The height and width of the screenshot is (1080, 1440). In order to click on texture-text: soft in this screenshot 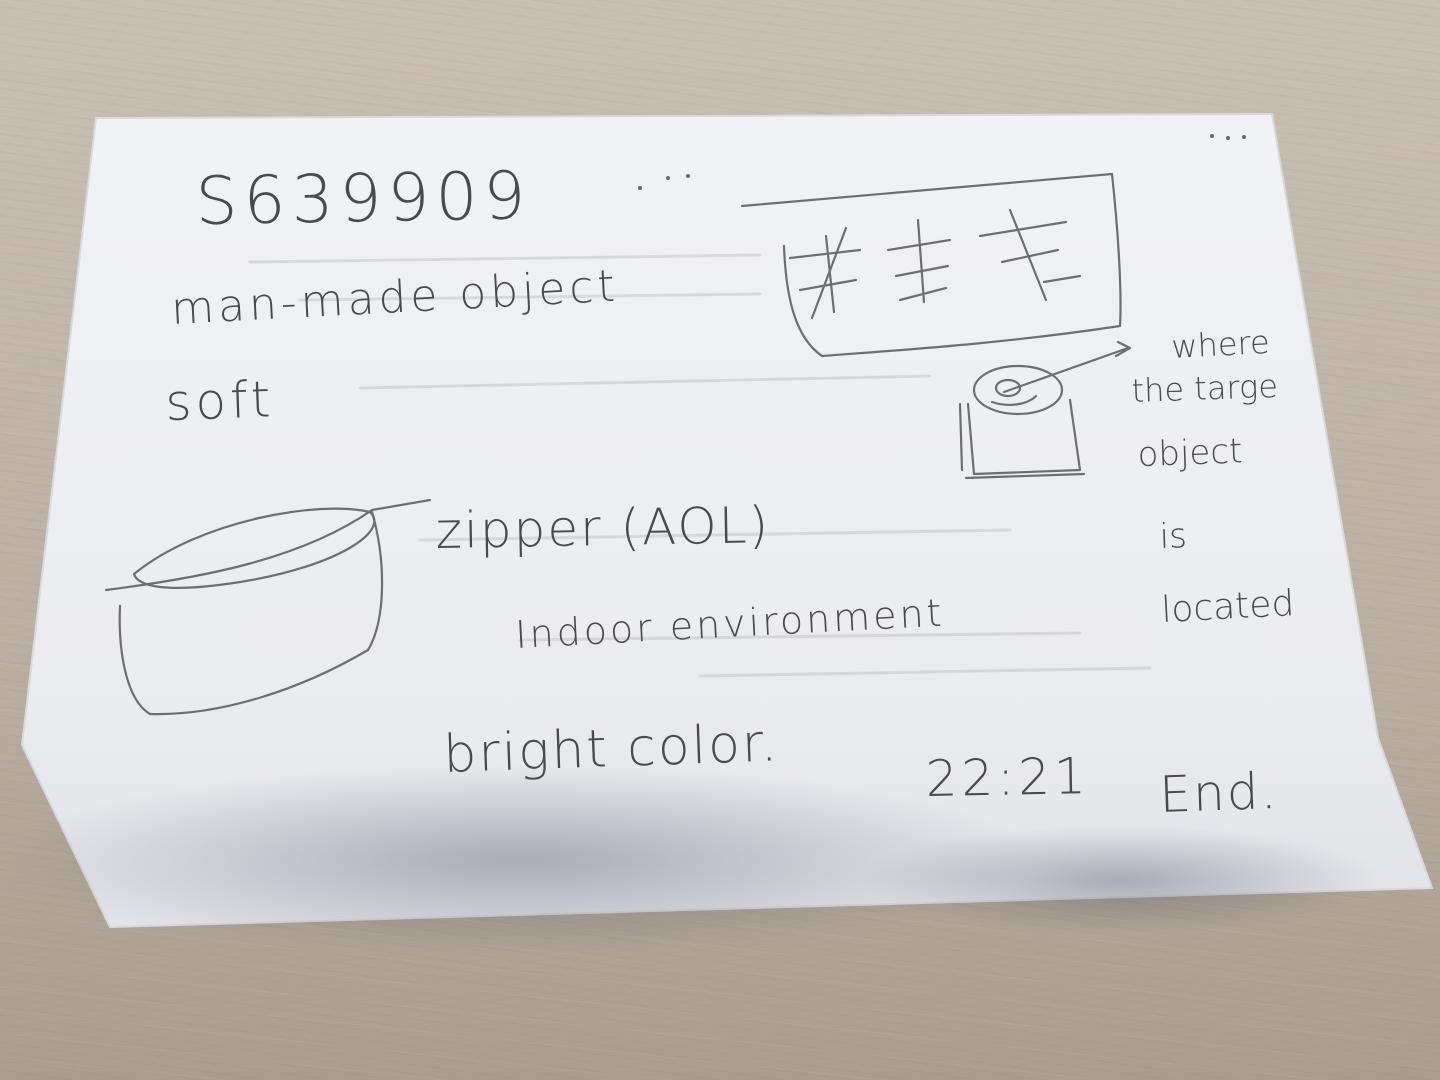, I will do `click(219, 401)`.